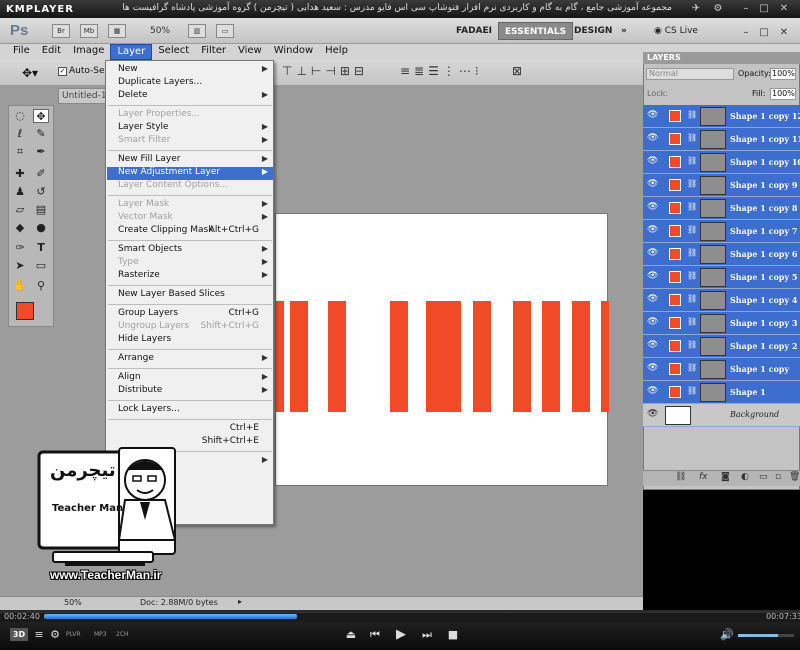  I want to click on auto-select-checkbox: ✓, so click(62, 71).